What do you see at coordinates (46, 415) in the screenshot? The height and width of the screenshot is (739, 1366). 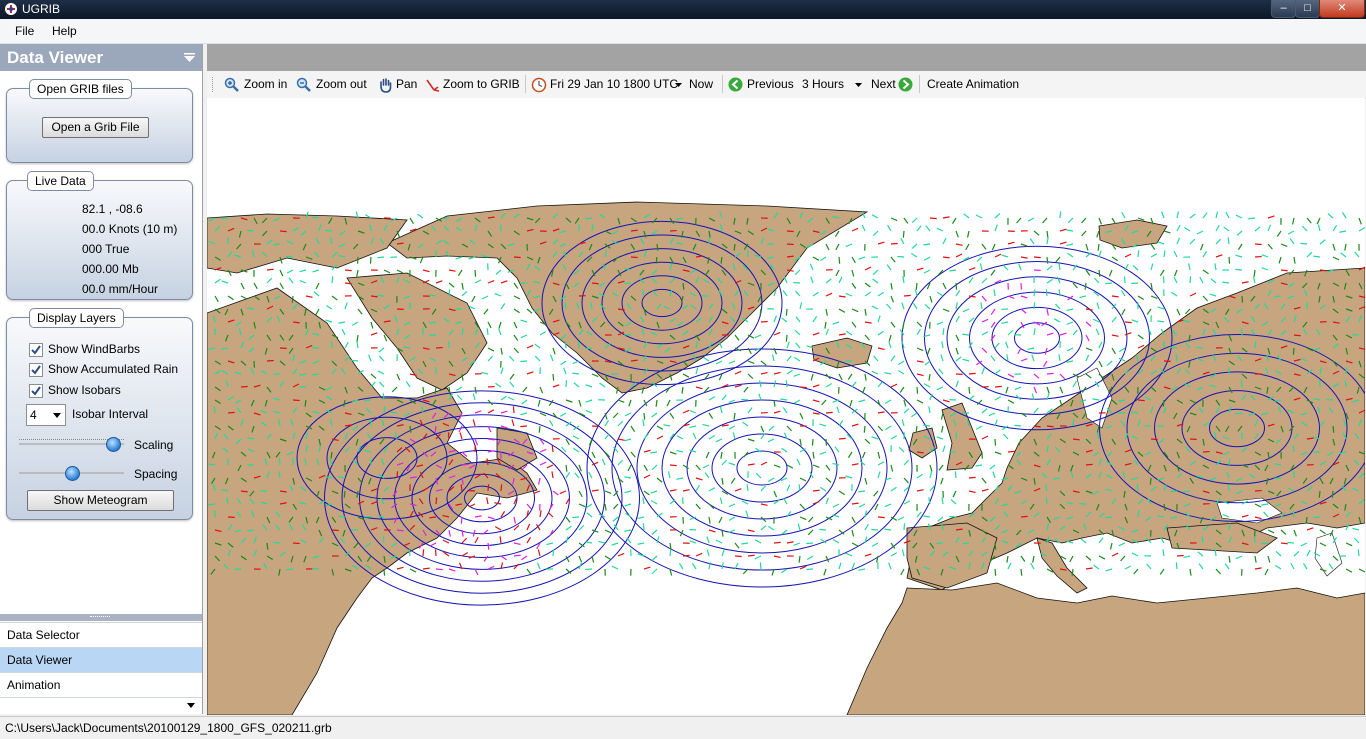 I see `isobar-interval-select: 4` at bounding box center [46, 415].